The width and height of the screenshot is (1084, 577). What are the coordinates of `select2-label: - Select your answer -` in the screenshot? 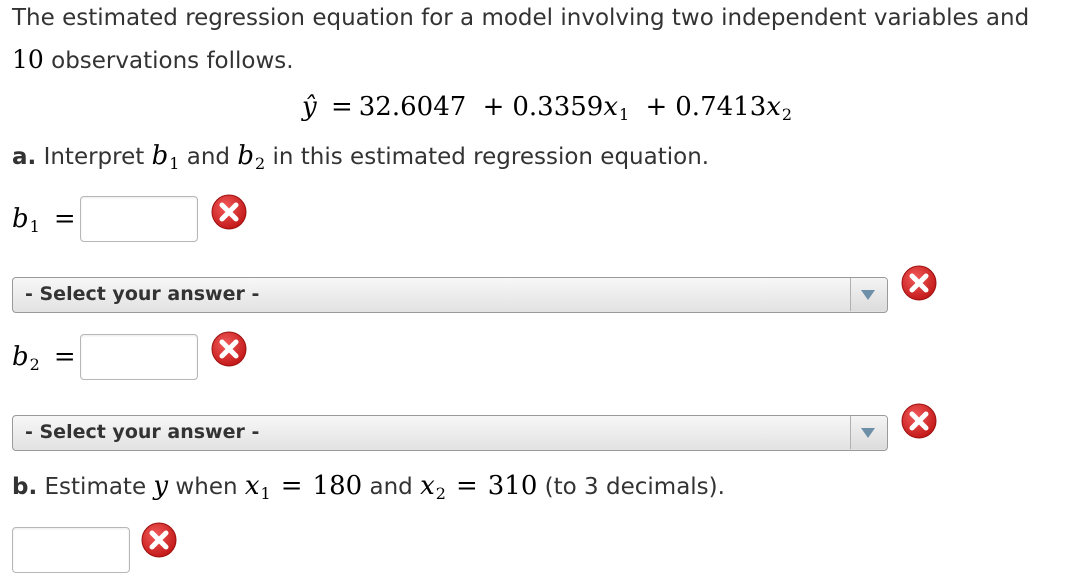 It's located at (142, 432).